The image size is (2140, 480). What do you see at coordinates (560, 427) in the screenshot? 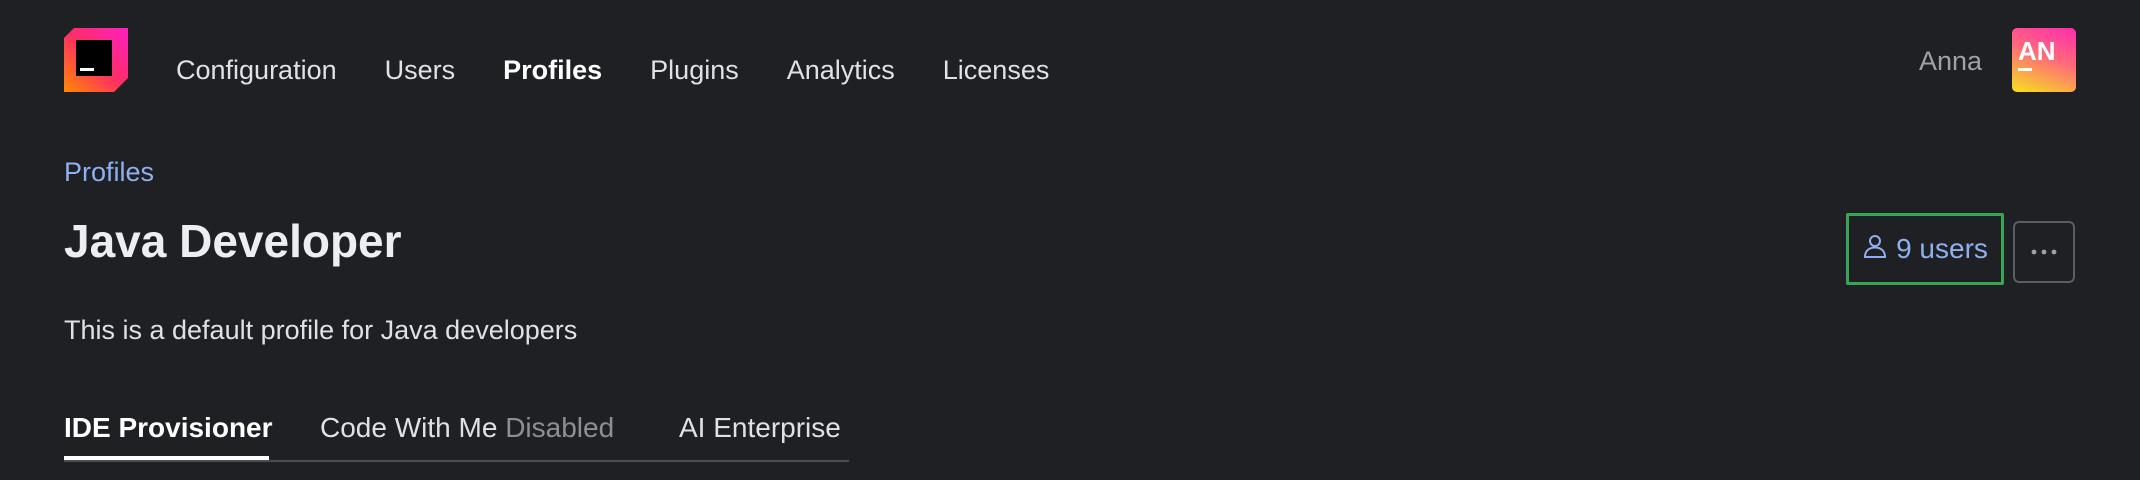
I see `tab-code-with-me-status: Disabled` at bounding box center [560, 427].